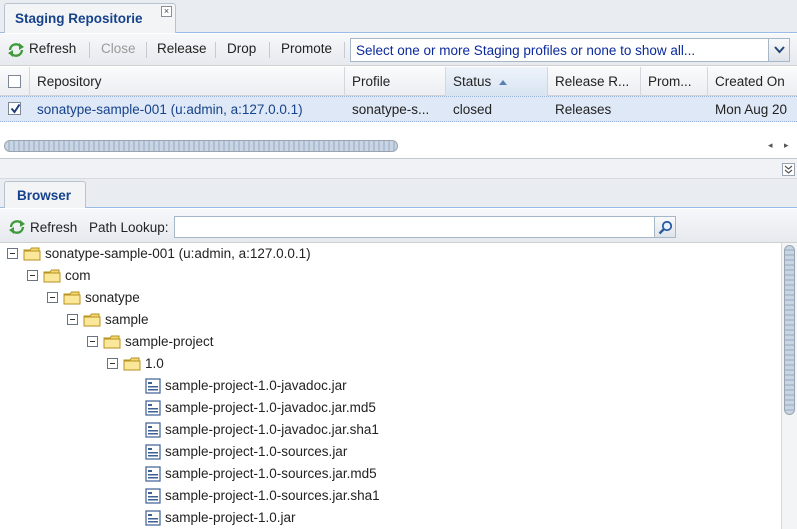 The width and height of the screenshot is (797, 529). I want to click on tree-node-label: com, so click(78, 275).